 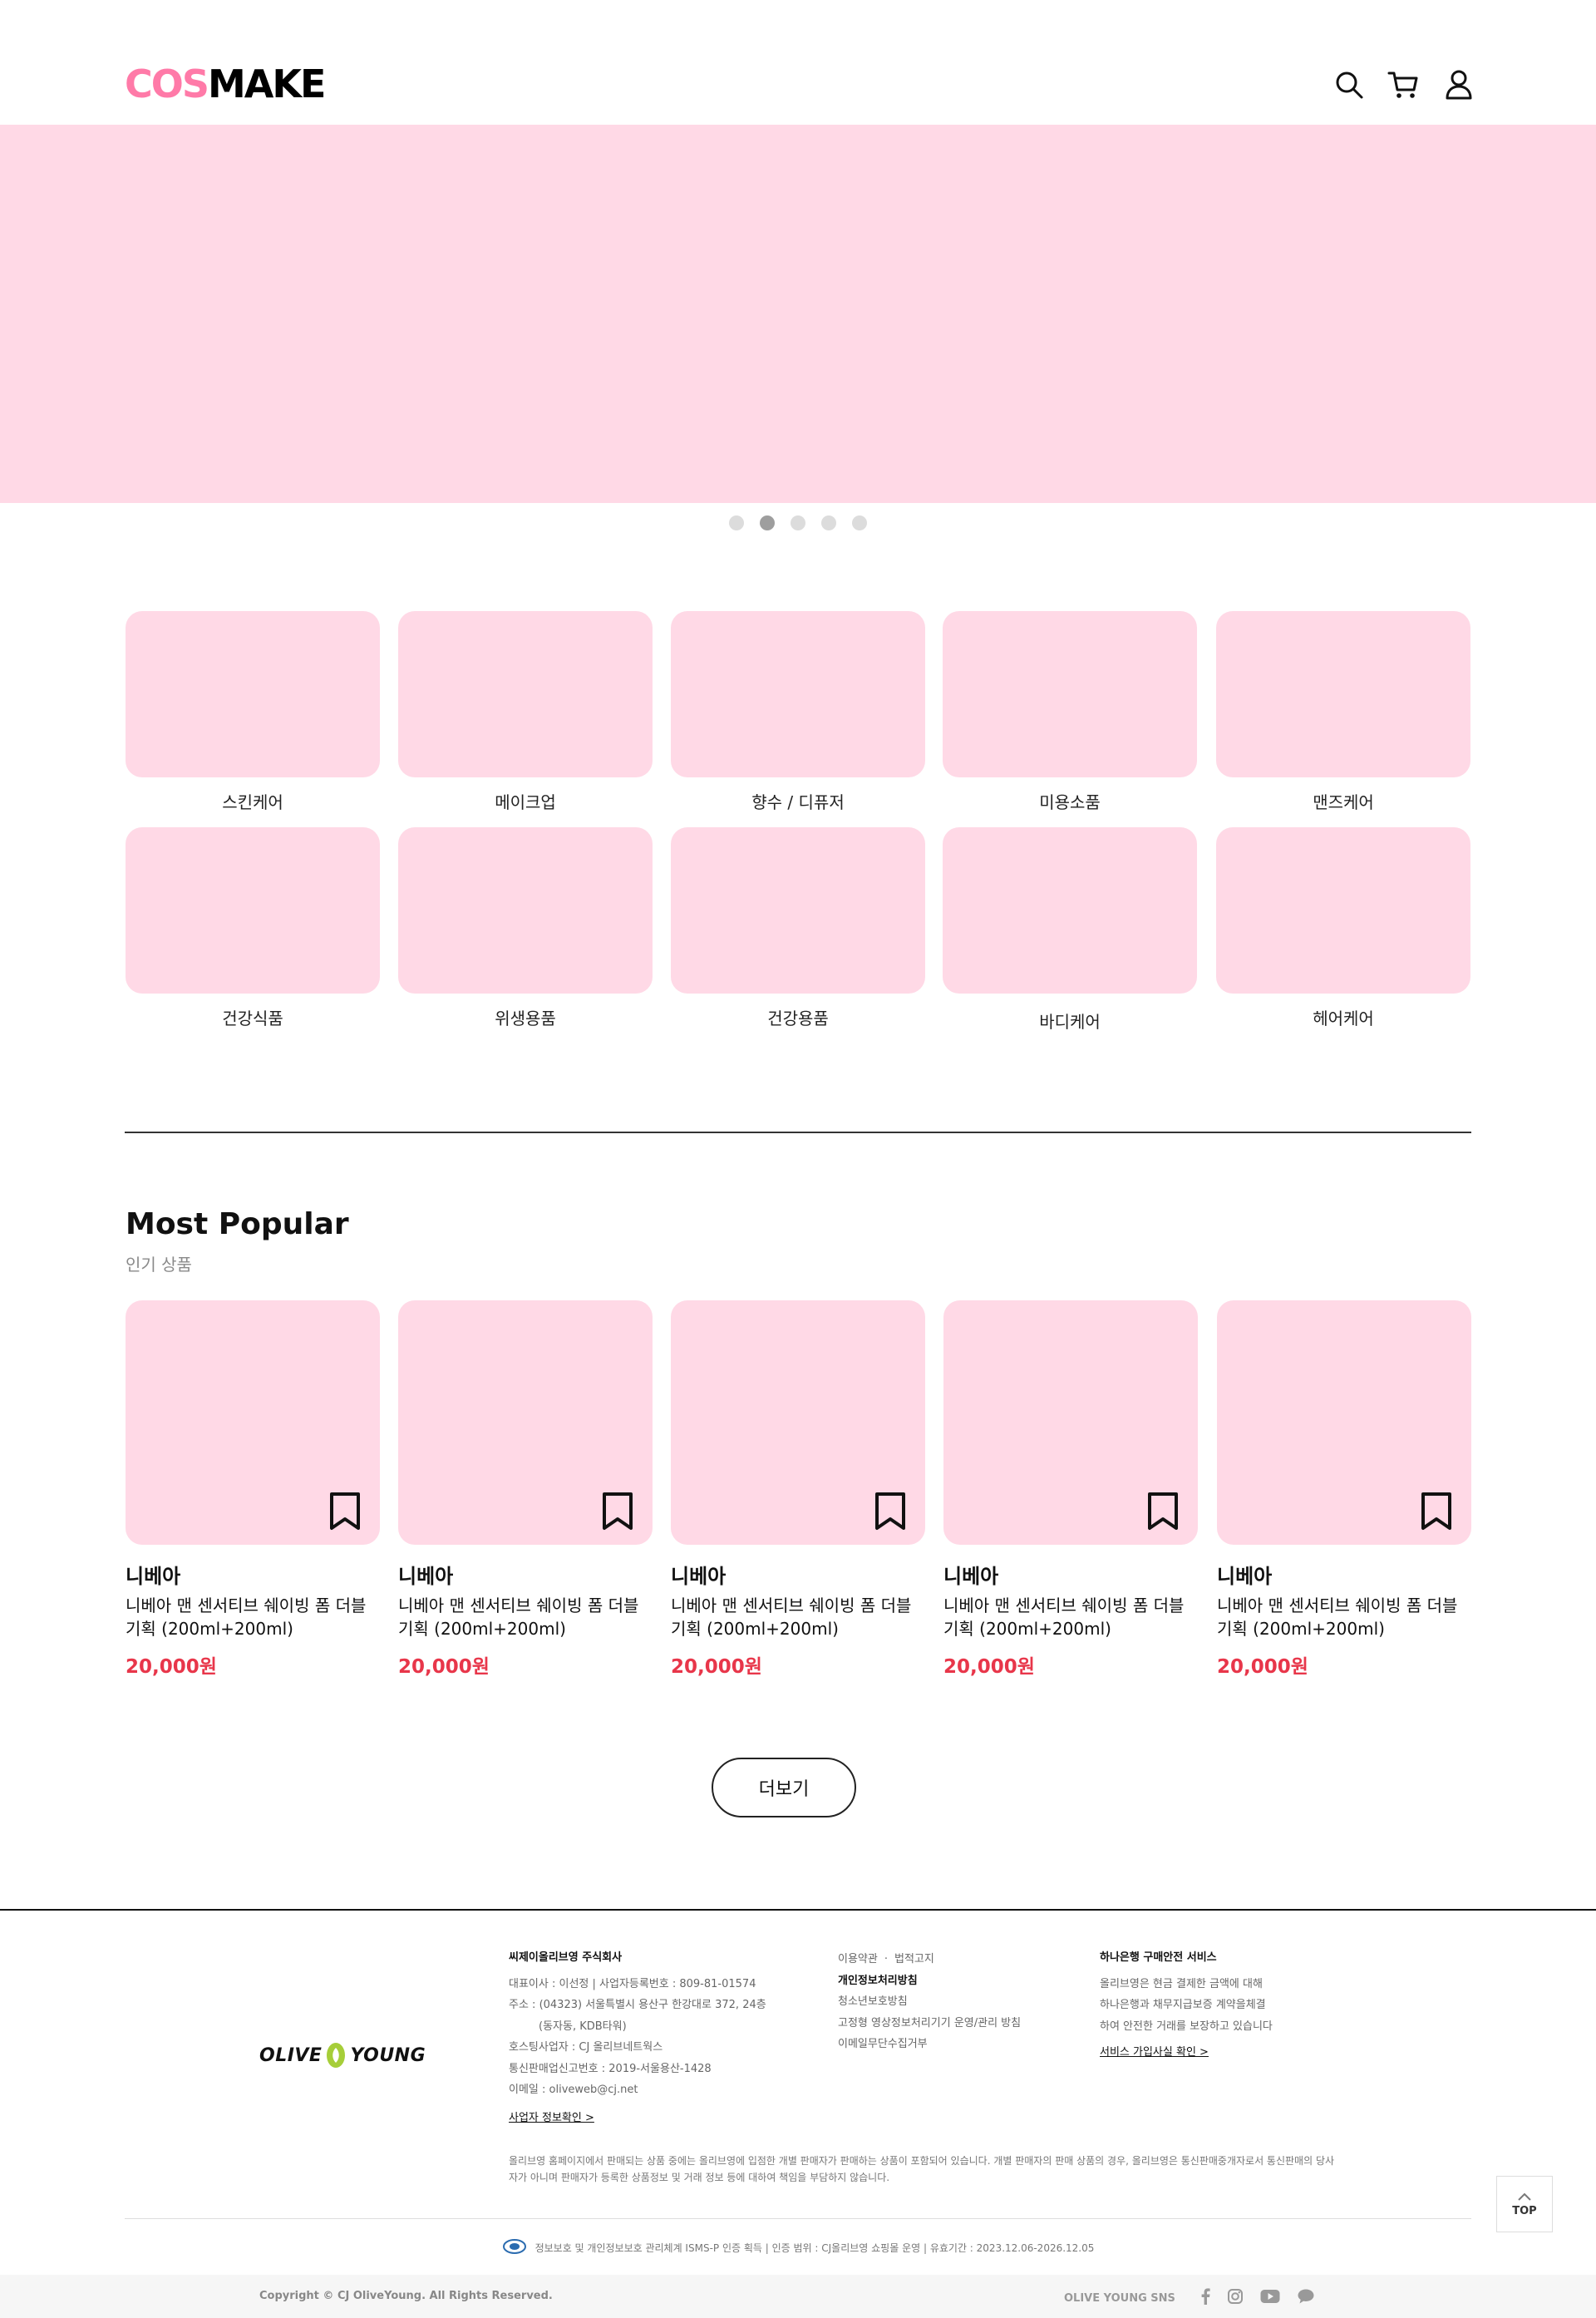 I want to click on company-line: 통신판매업신고번호 : 2019-서울용산-1428, so click(x=610, y=2068).